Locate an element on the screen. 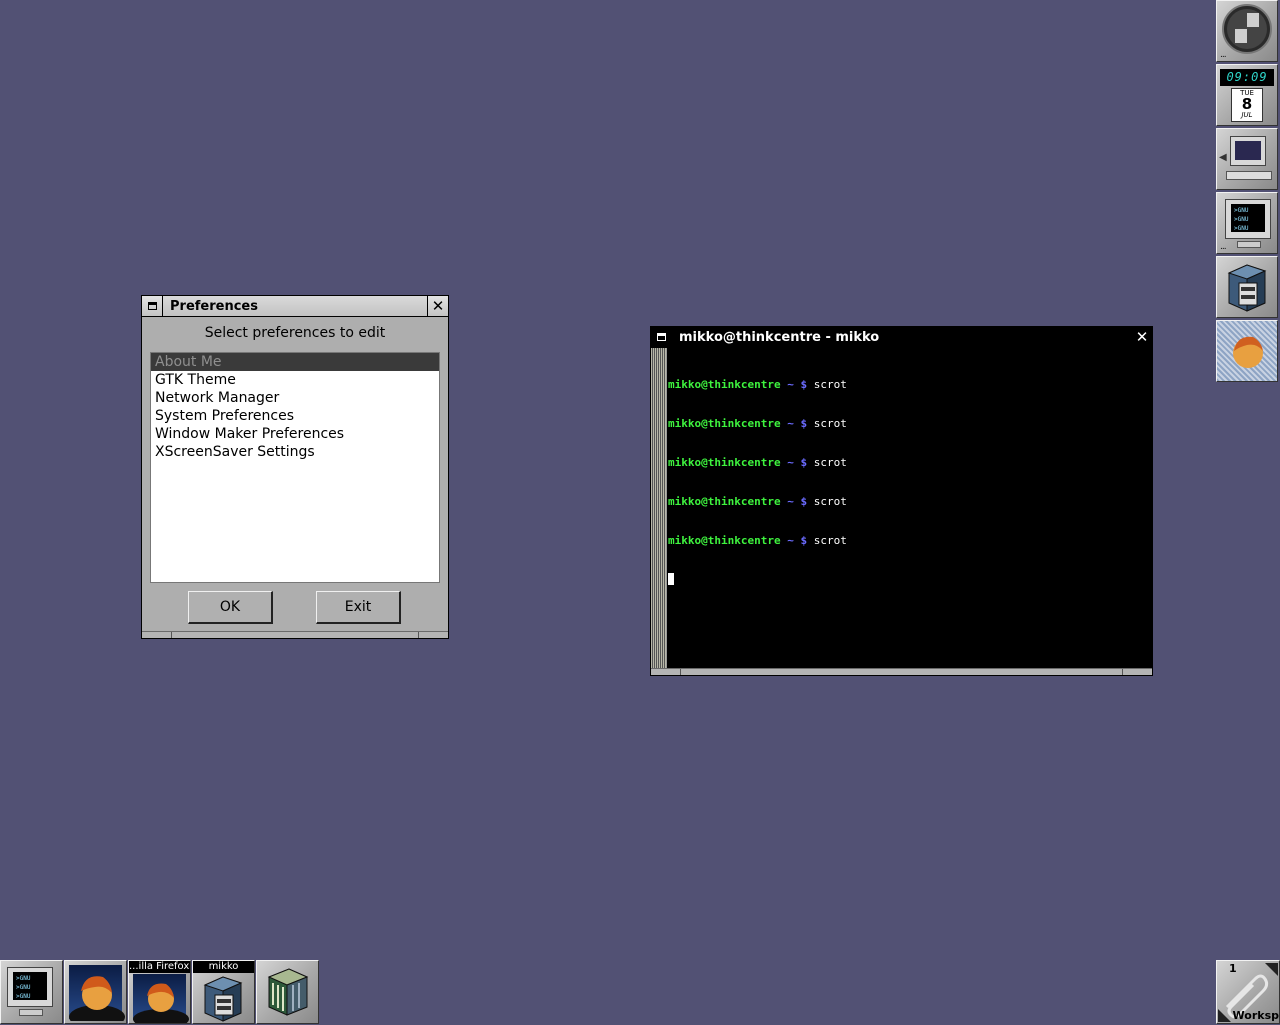  taskbar-terminal-window: mikko is located at coordinates (223, 992).